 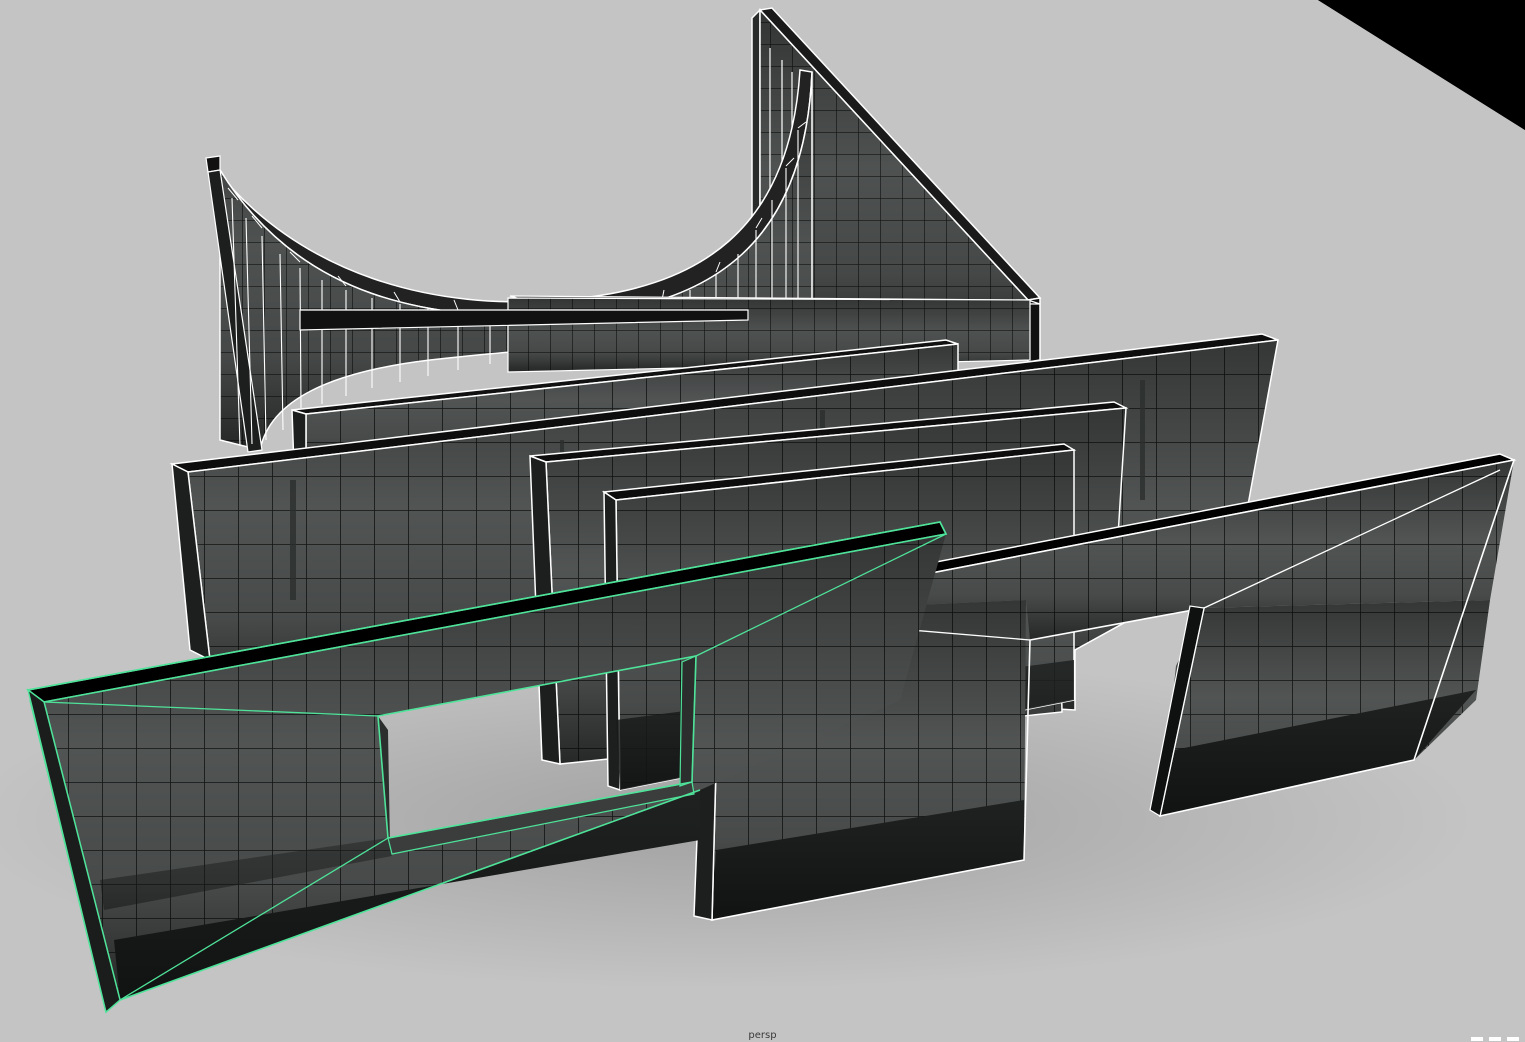 What do you see at coordinates (762, 1035) in the screenshot?
I see `camera-name-label: persp` at bounding box center [762, 1035].